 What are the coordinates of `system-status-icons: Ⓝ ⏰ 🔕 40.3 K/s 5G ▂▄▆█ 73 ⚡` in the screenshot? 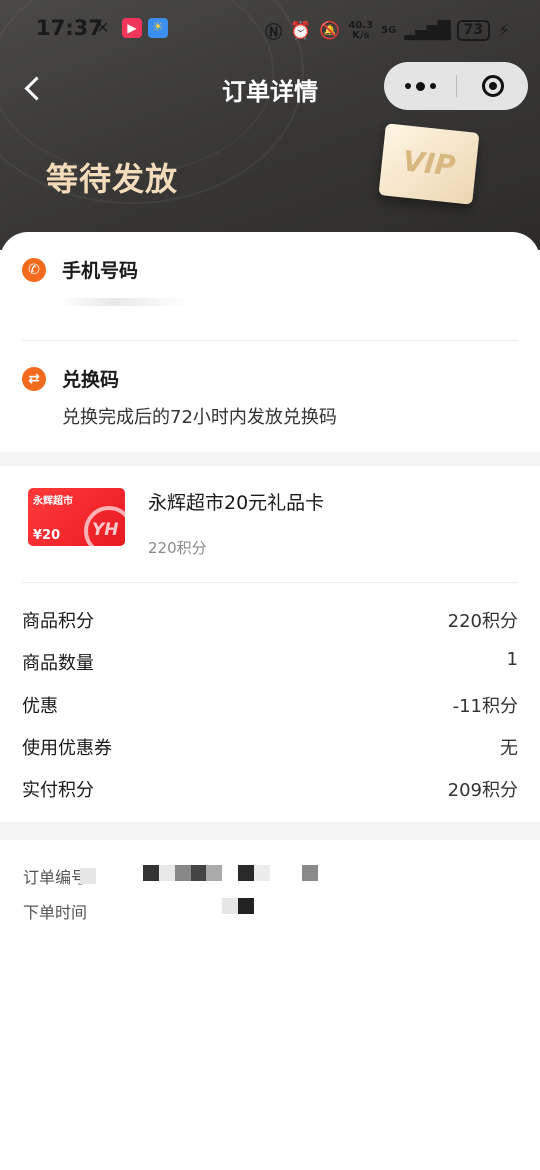 It's located at (387, 30).